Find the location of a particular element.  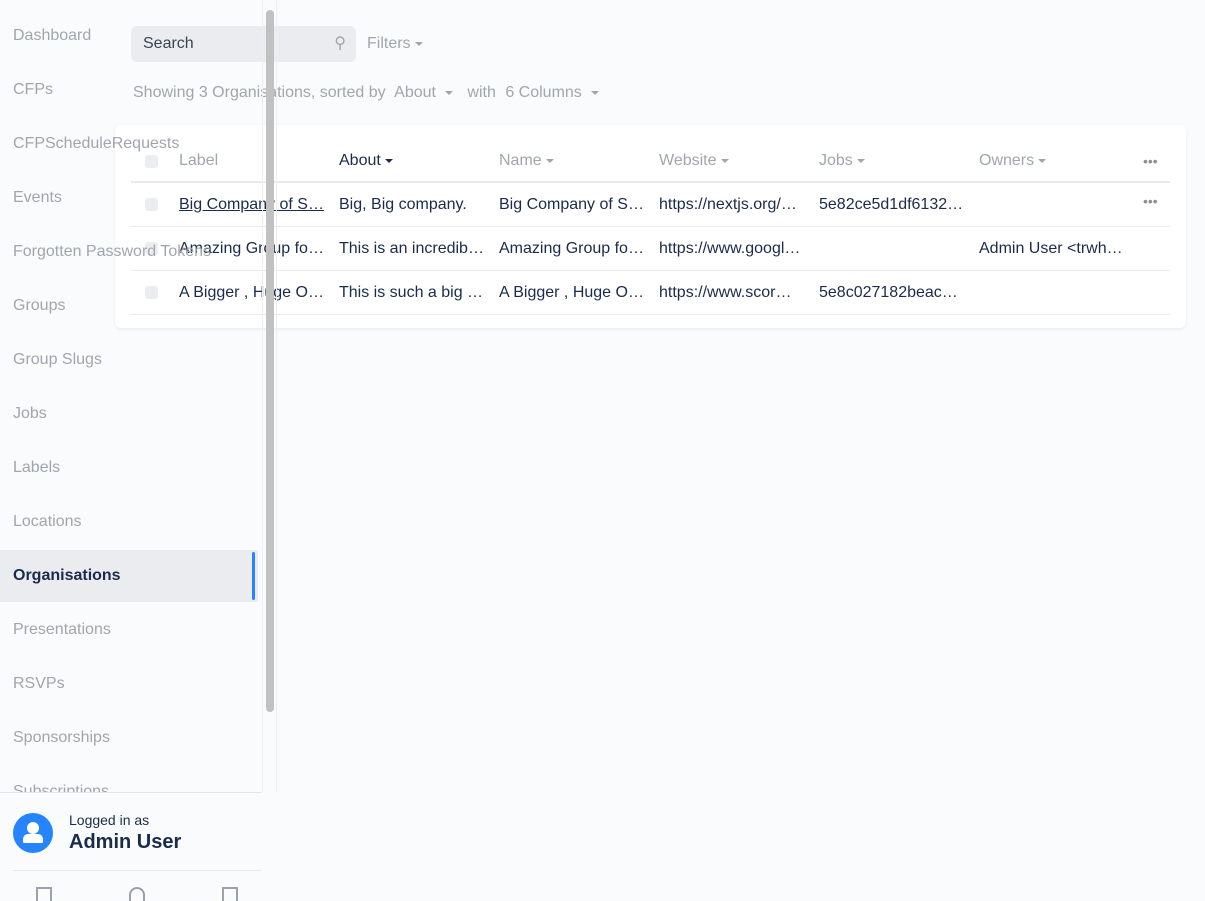

sidebar-item-cfpschedulerequests: CFPScheduleRequests is located at coordinates (129, 144).